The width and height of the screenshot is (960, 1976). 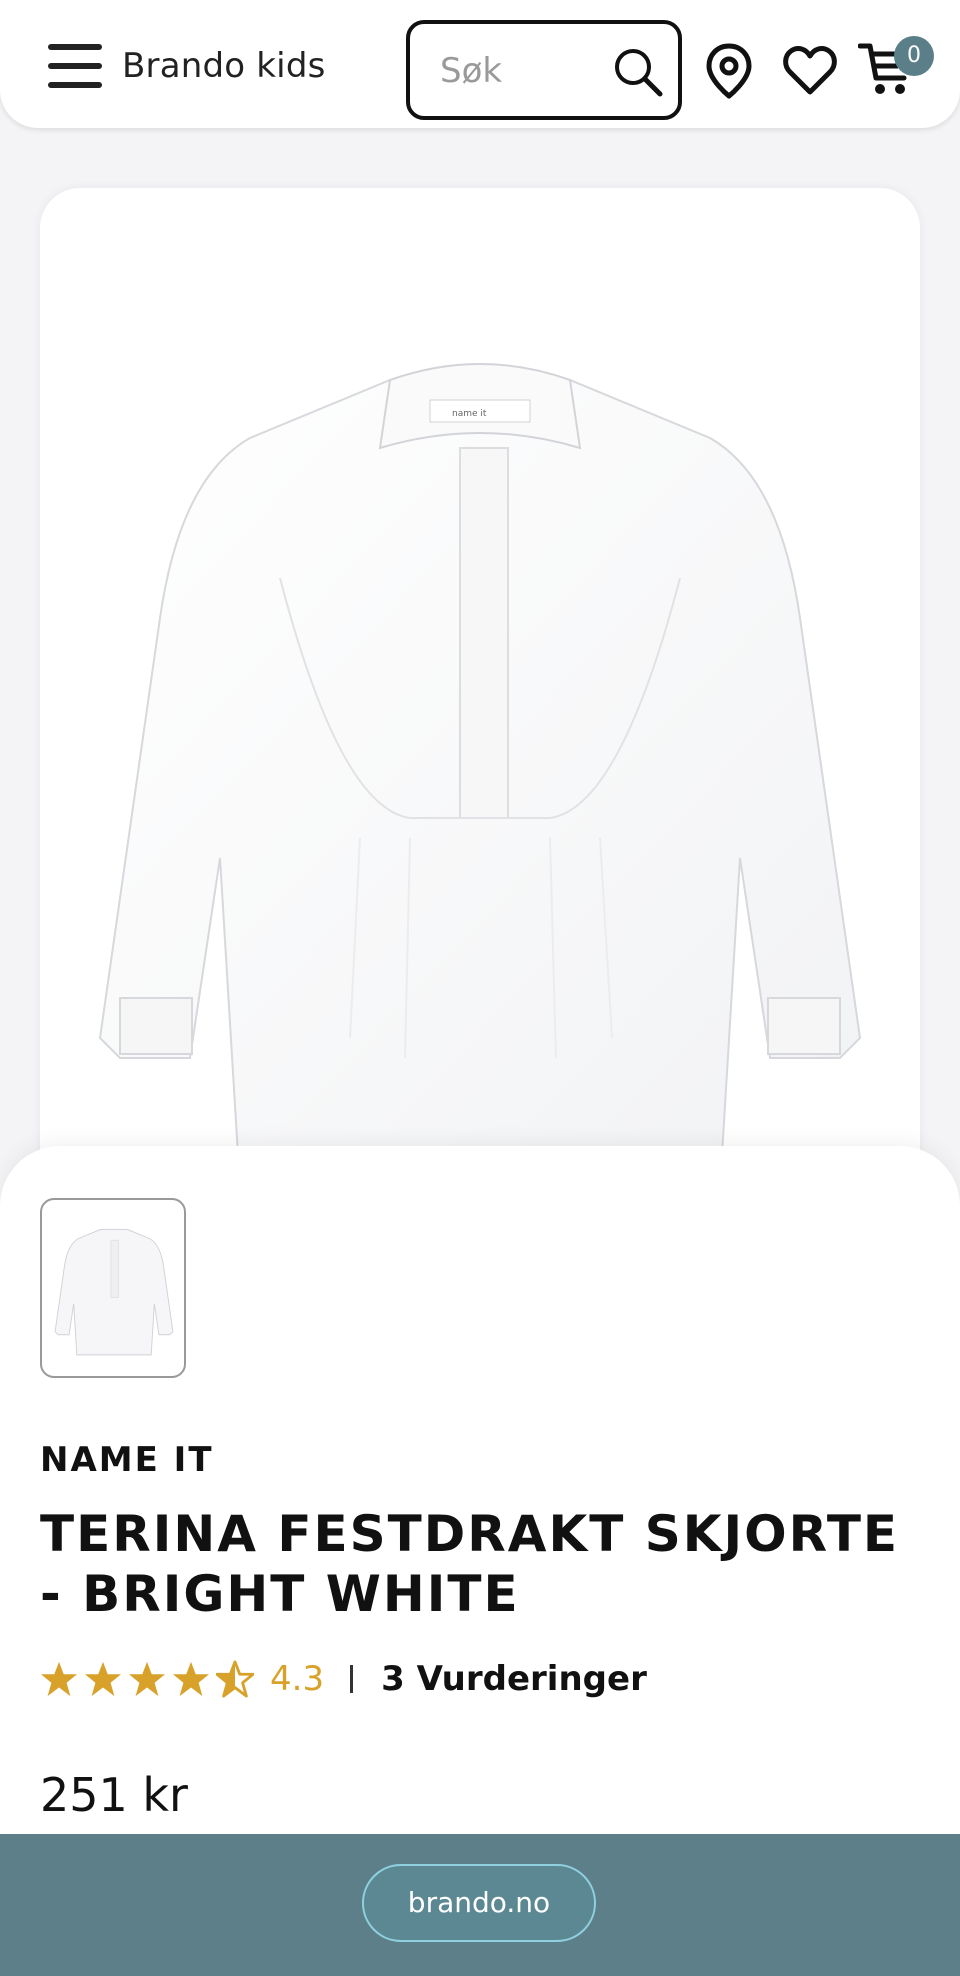 I want to click on cart-count-badge: 0, so click(x=914, y=56).